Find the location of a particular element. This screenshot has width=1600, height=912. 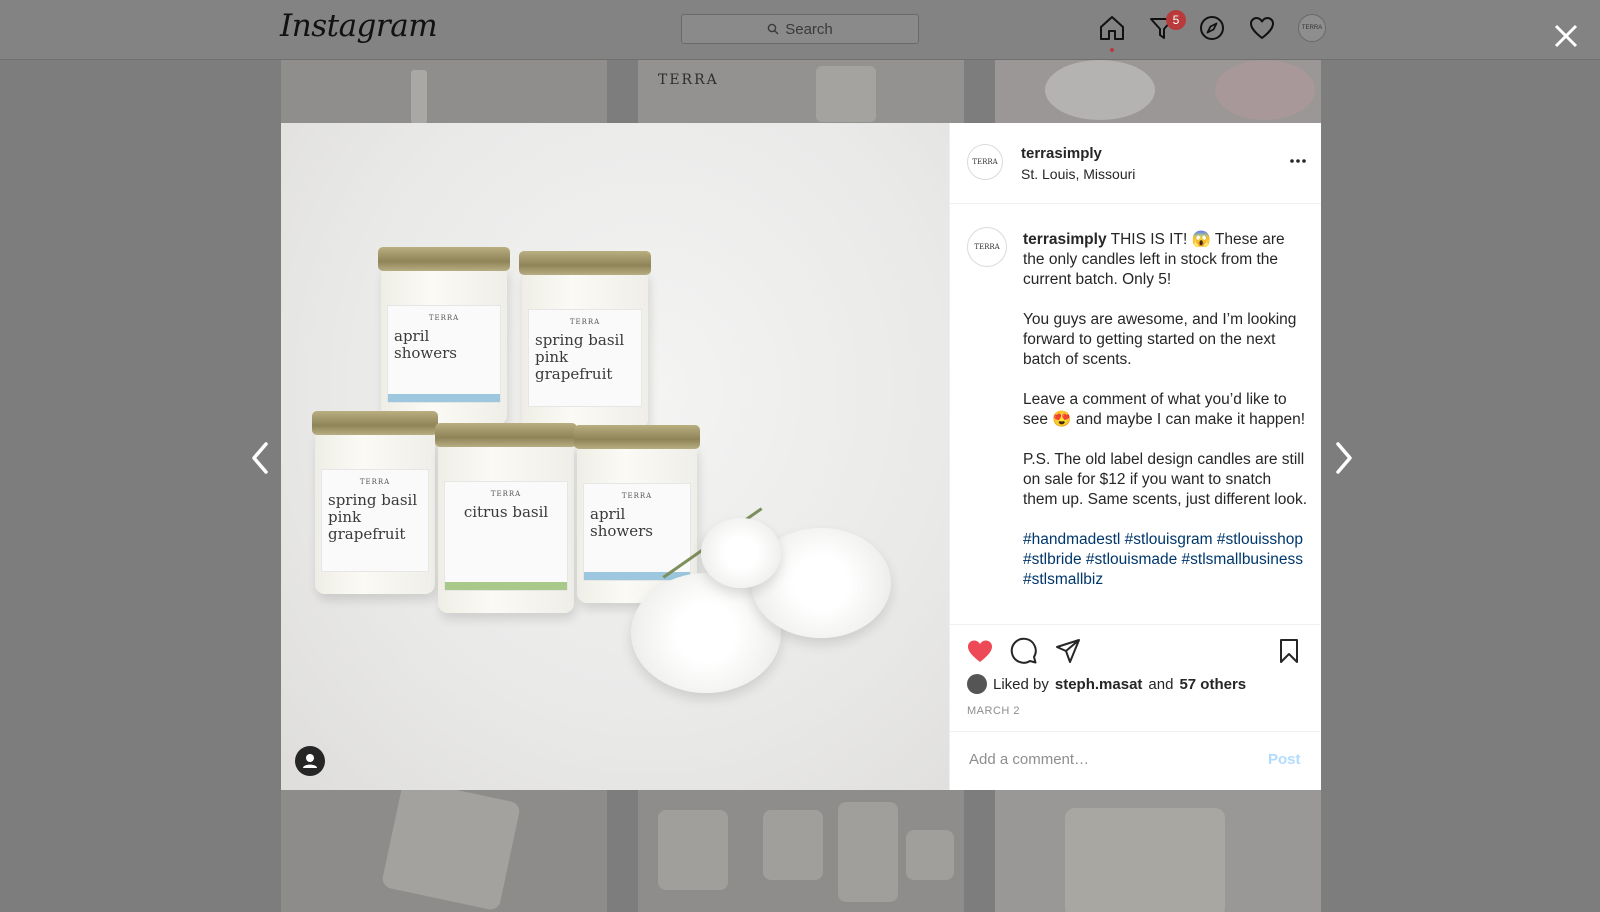

likes-button is located at coordinates (1262, 28).